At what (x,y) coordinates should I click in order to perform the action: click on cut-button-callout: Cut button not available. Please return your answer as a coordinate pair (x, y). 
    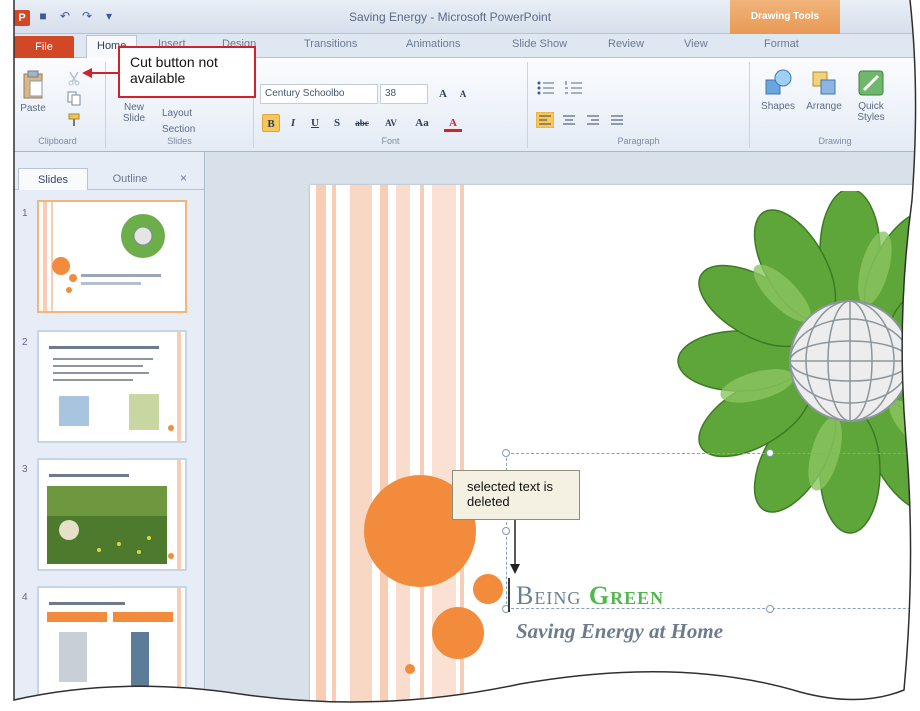
    Looking at the image, I should click on (187, 72).